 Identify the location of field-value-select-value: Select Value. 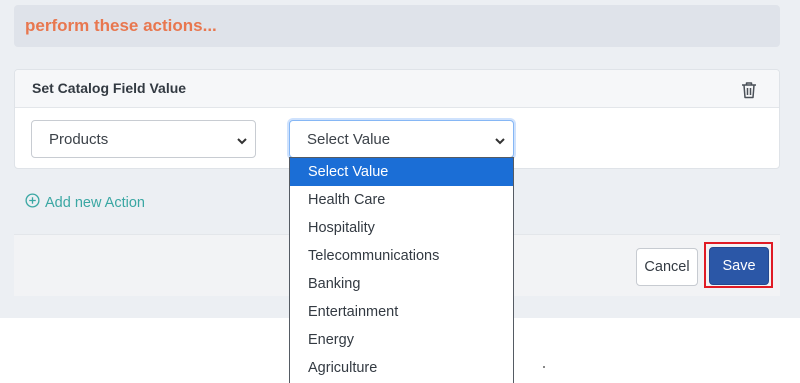
(349, 139).